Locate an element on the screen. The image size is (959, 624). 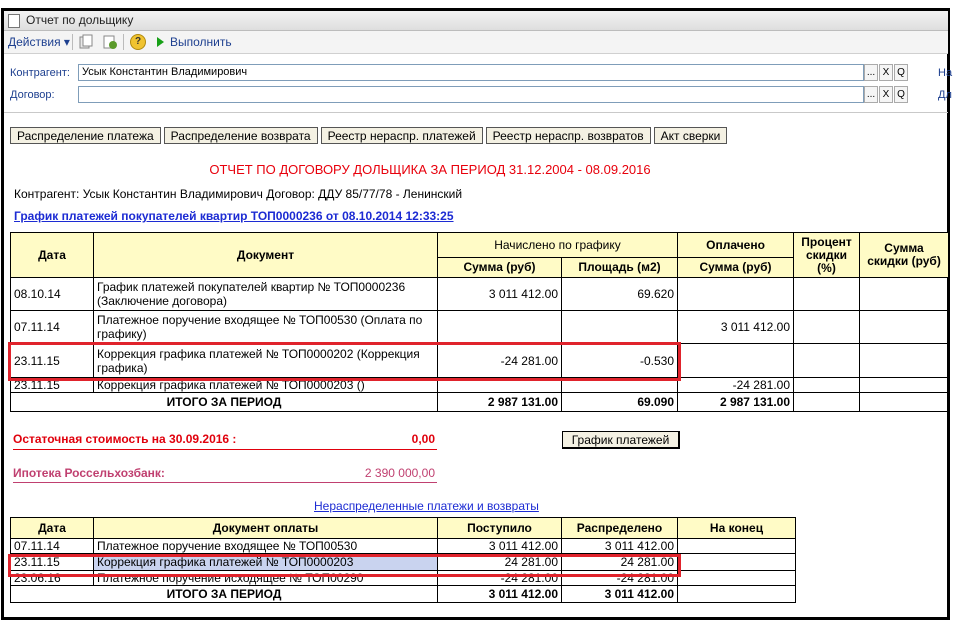
tab-unallocated-returns: Реестр нераспр. возвратов is located at coordinates (568, 135).